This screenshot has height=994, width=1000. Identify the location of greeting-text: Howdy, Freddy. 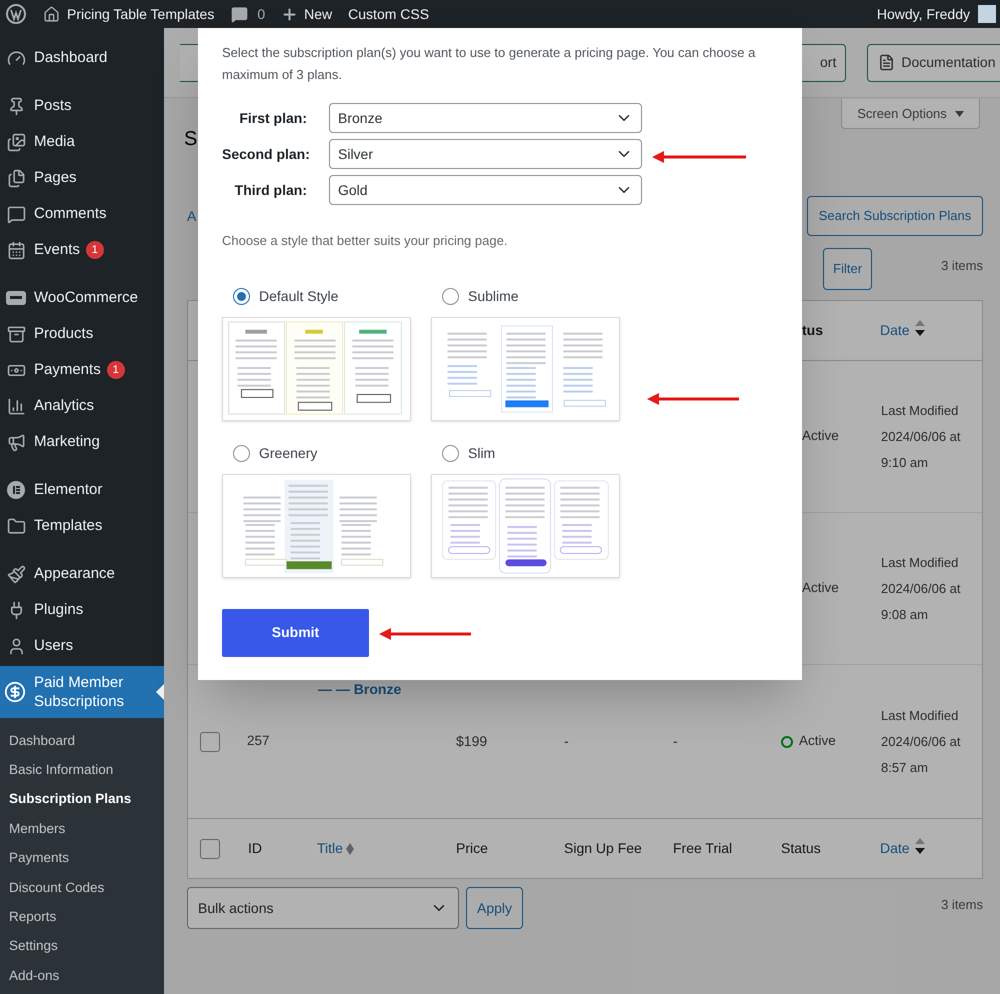
(923, 14).